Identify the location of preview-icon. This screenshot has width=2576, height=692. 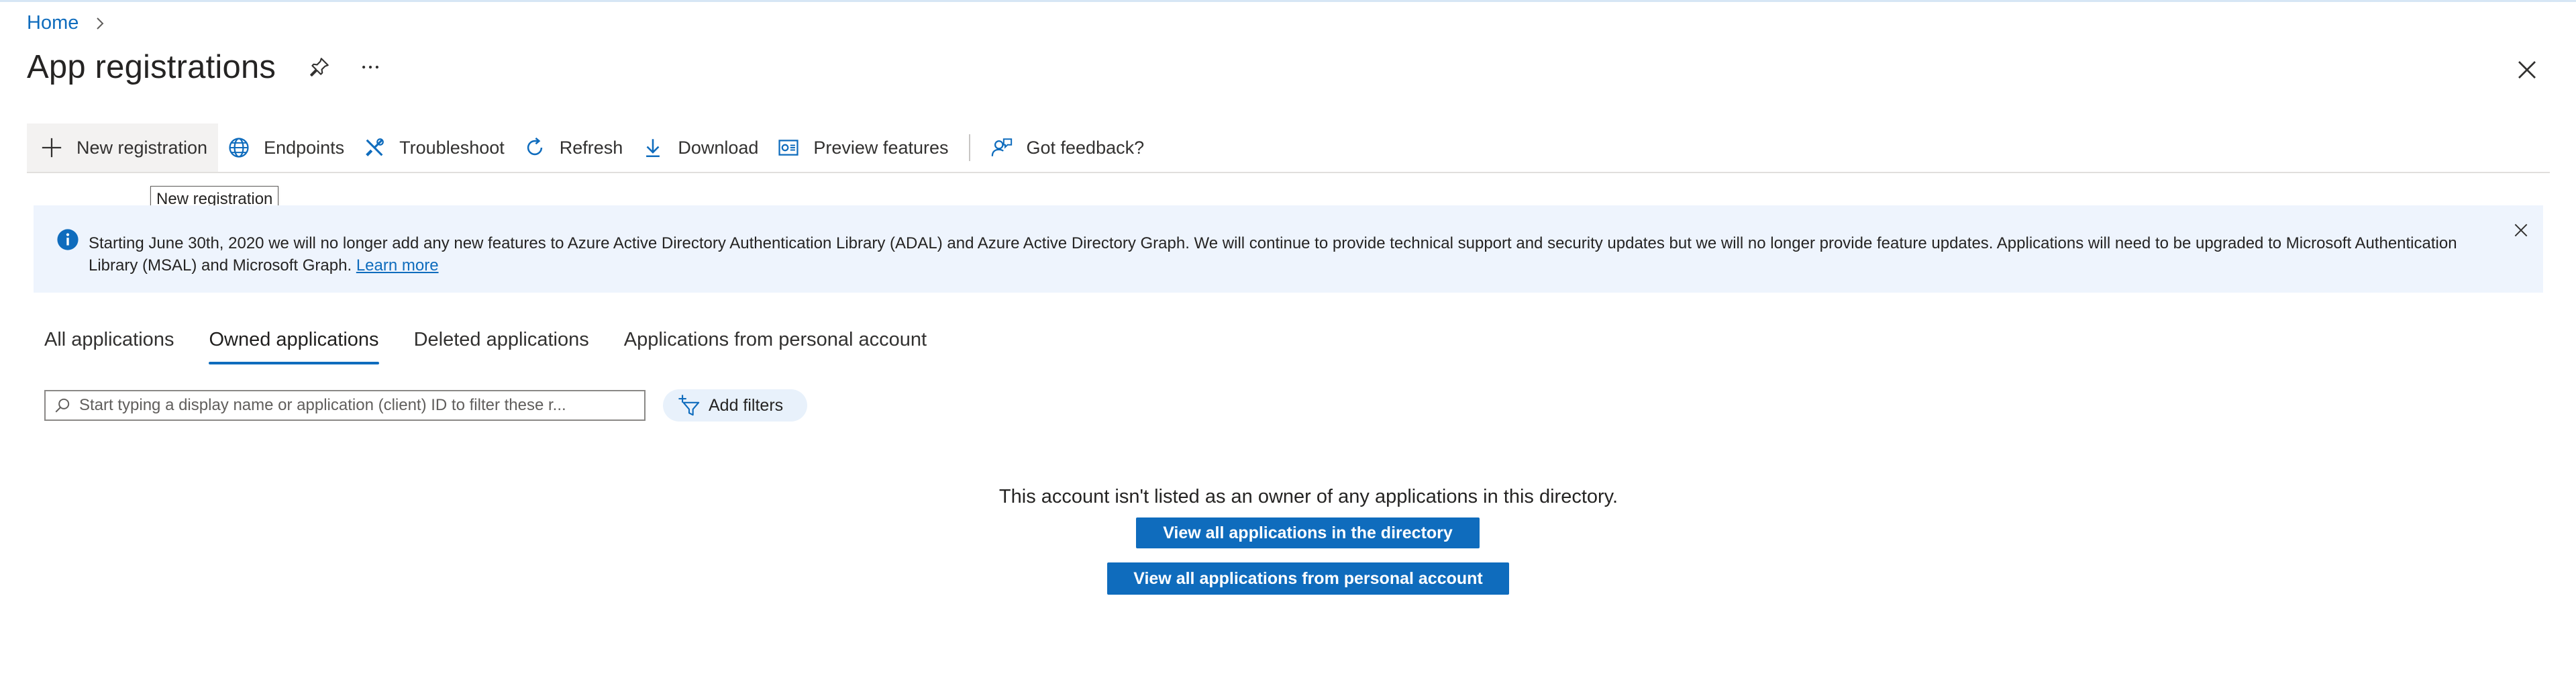
(788, 148).